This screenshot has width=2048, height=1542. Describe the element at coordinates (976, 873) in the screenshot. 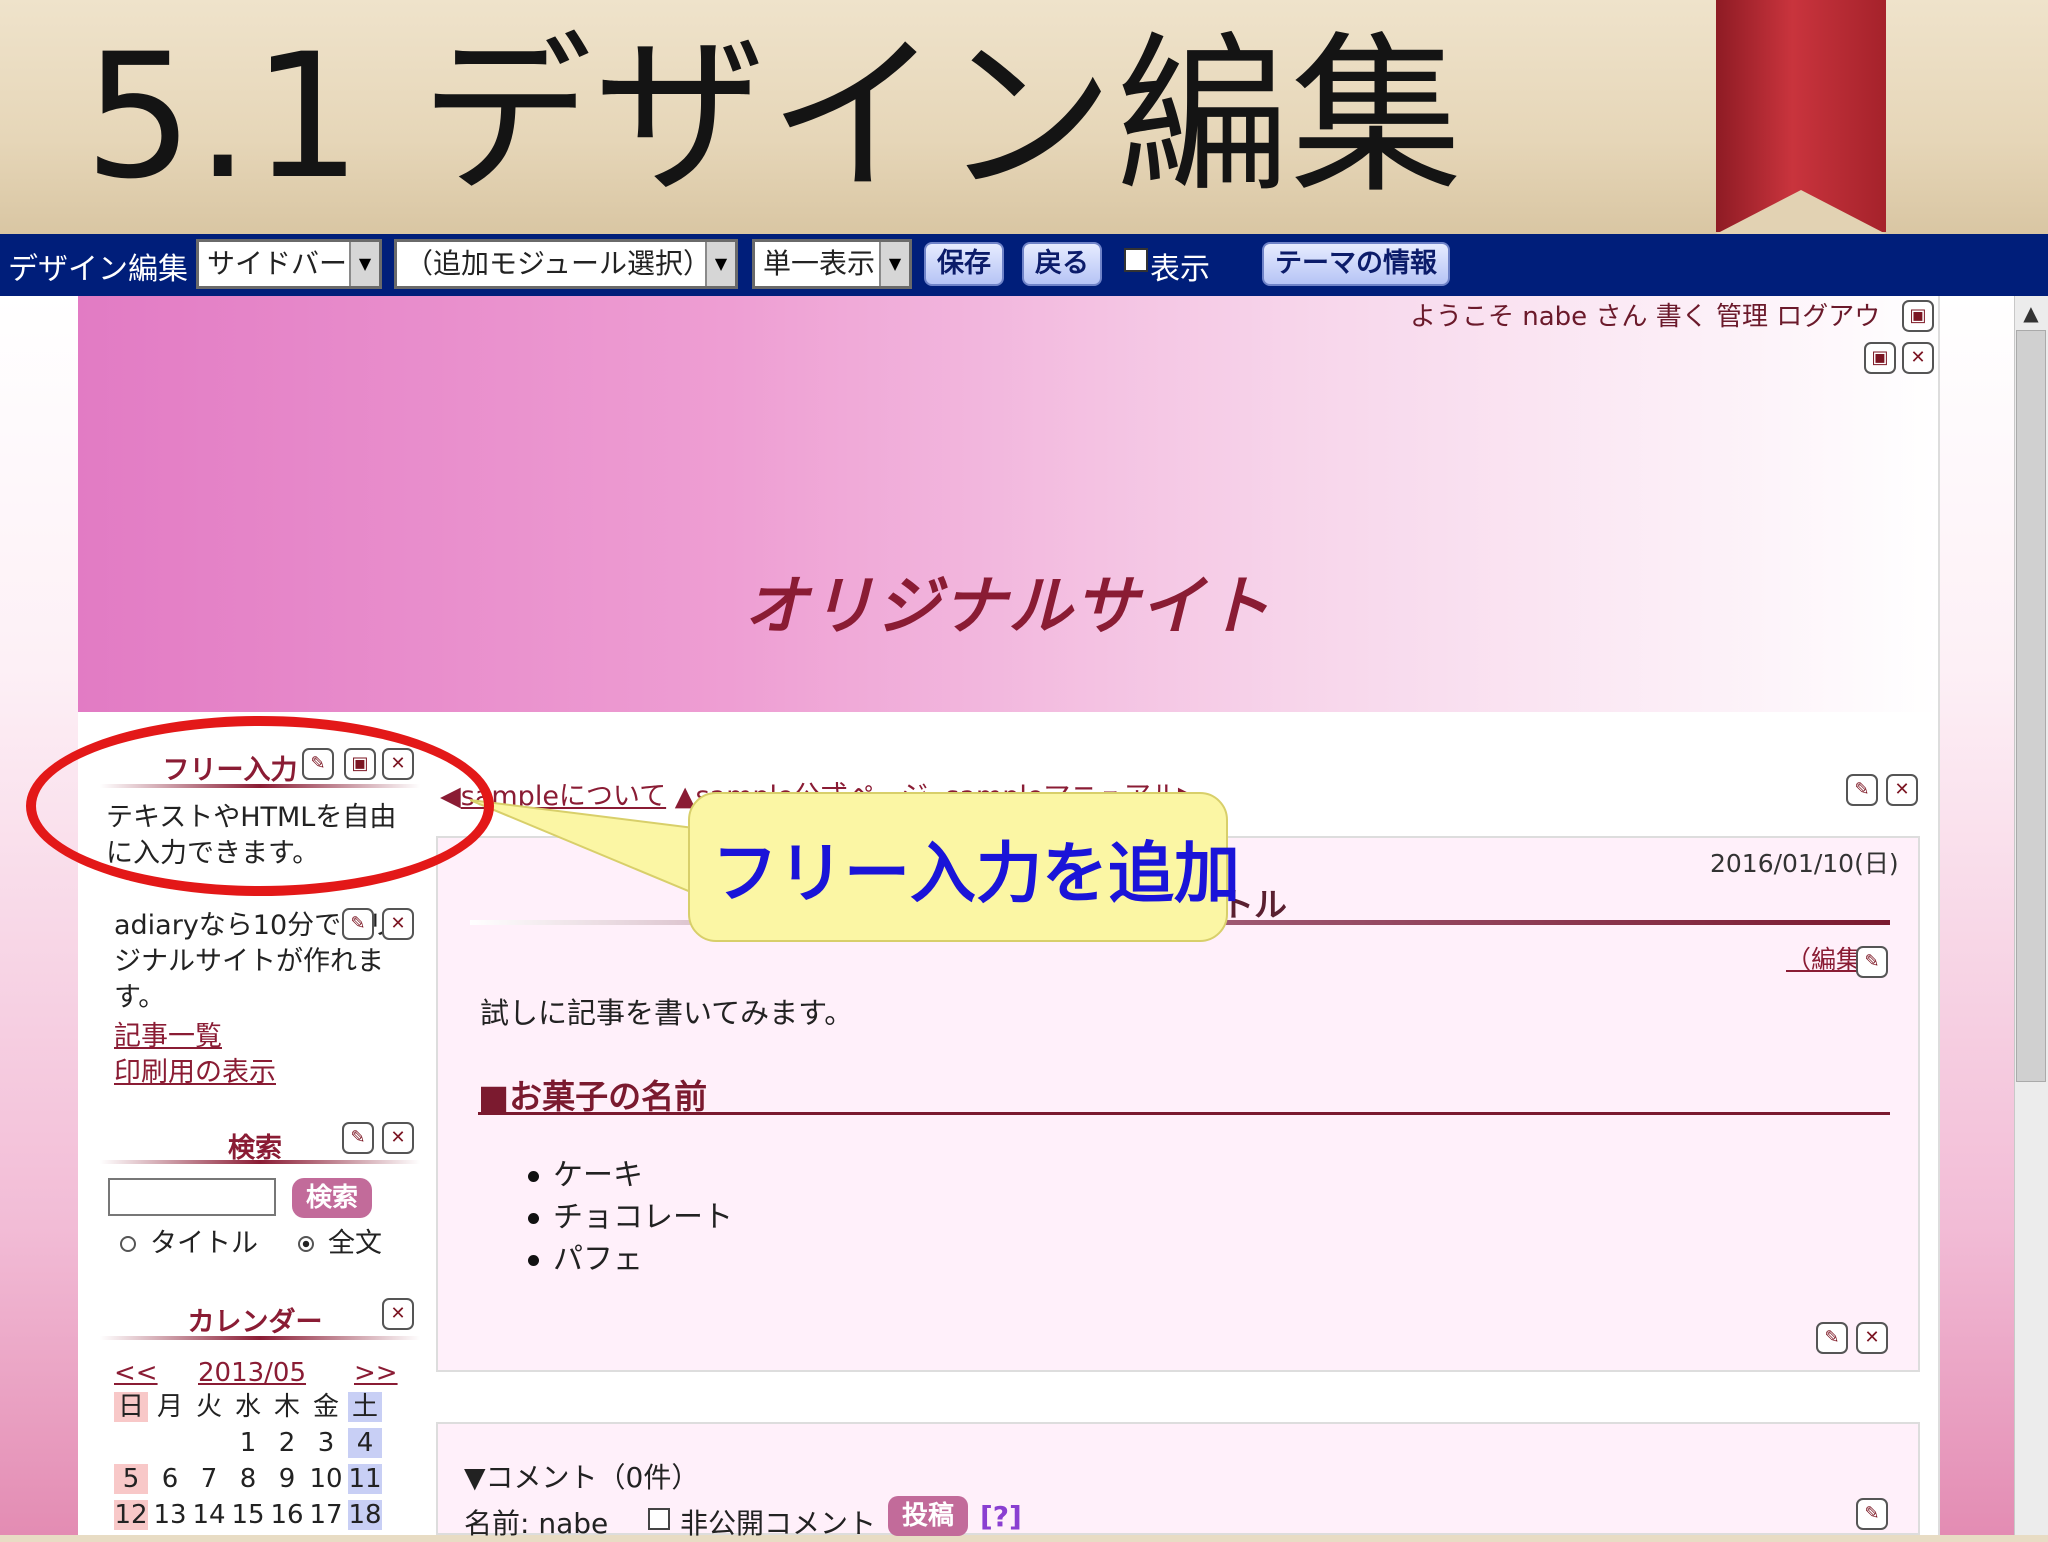

I see `annotation-callout-text: フリー入力を追加` at that location.